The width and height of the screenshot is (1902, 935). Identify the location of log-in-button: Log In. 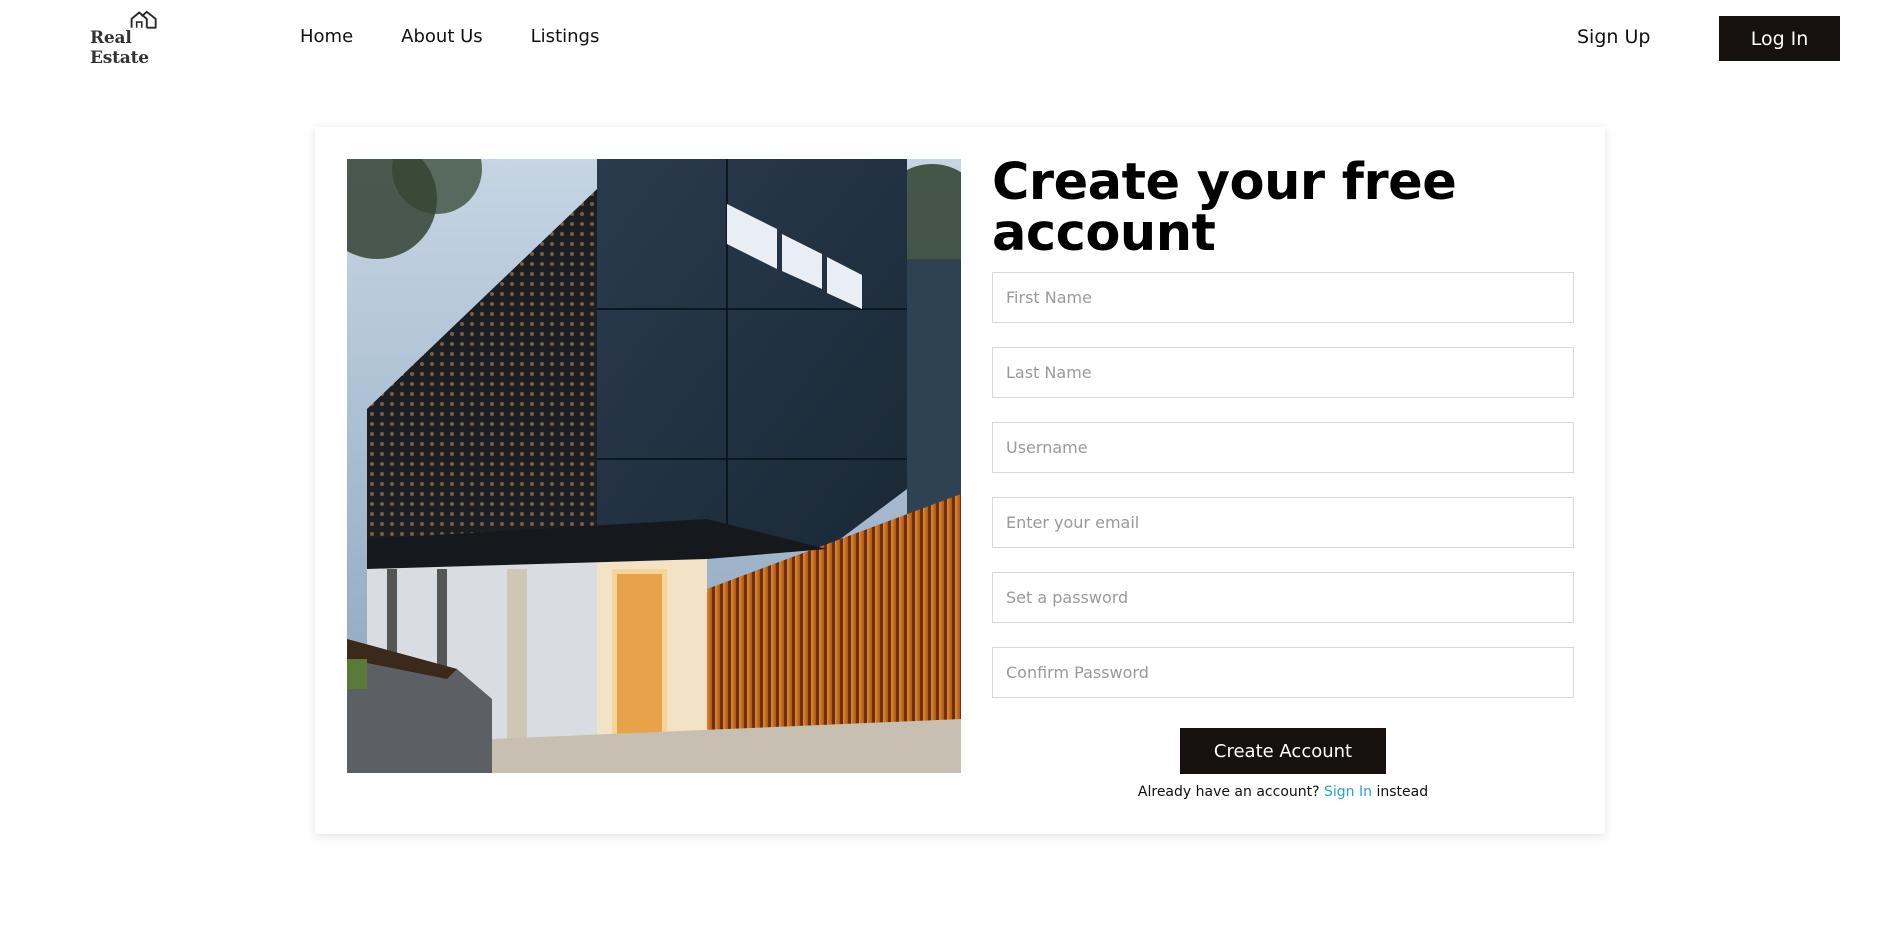
(1779, 38).